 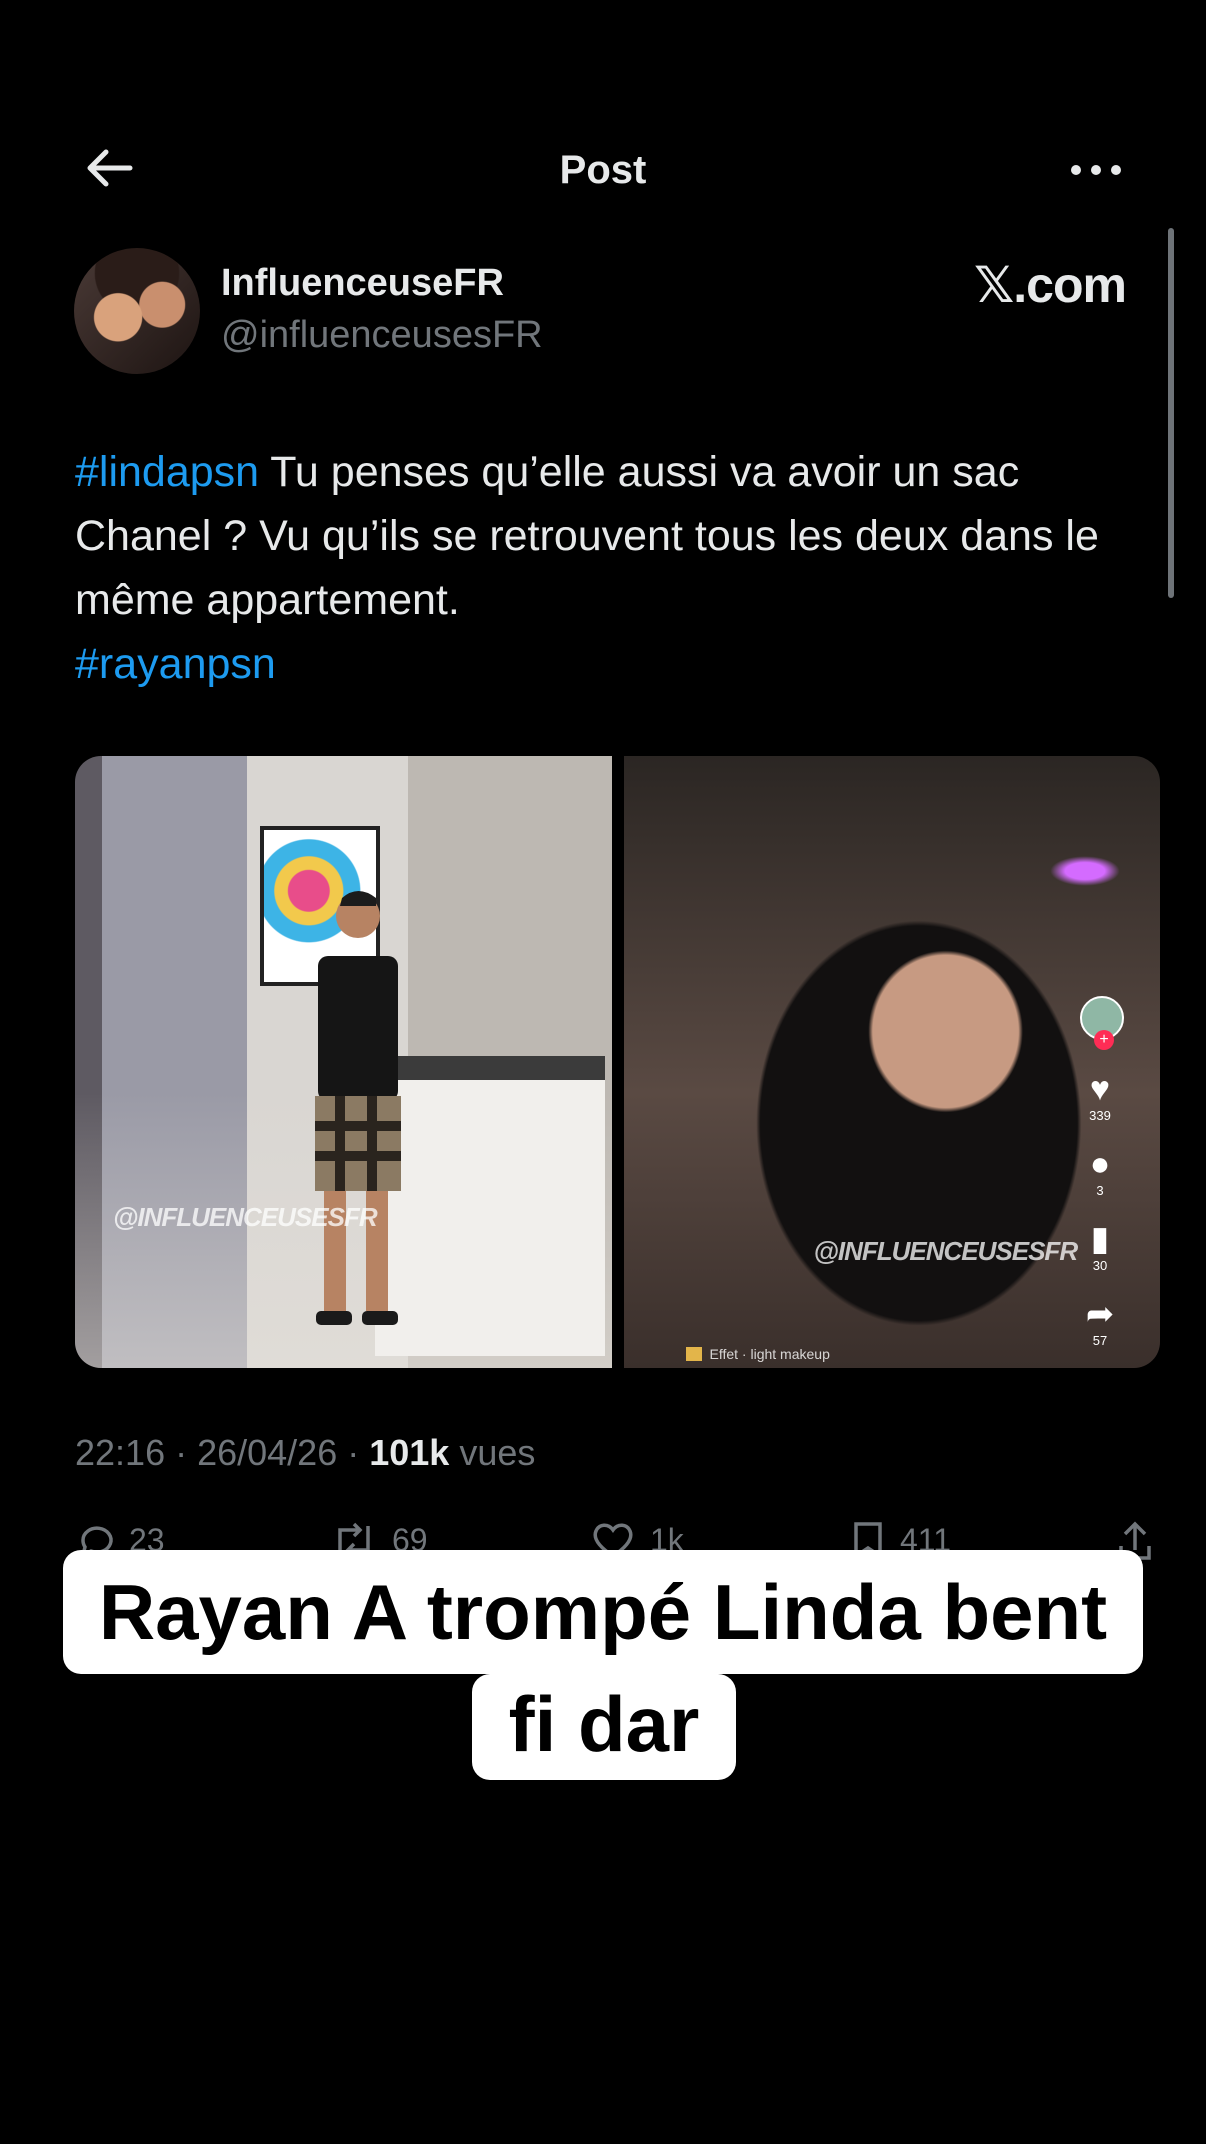 I want to click on top-bar: Post, so click(x=603, y=170).